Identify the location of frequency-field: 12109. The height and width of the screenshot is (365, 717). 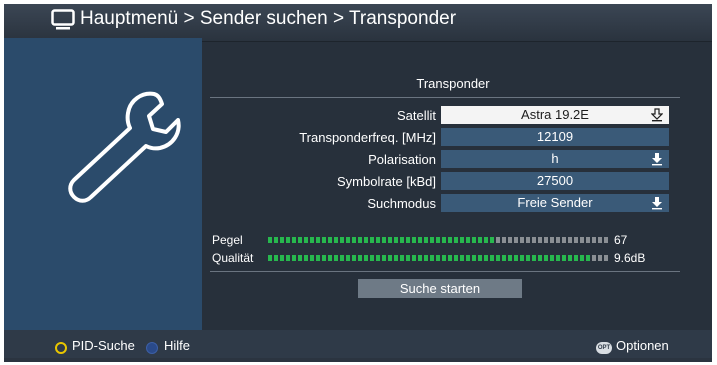
(555, 137).